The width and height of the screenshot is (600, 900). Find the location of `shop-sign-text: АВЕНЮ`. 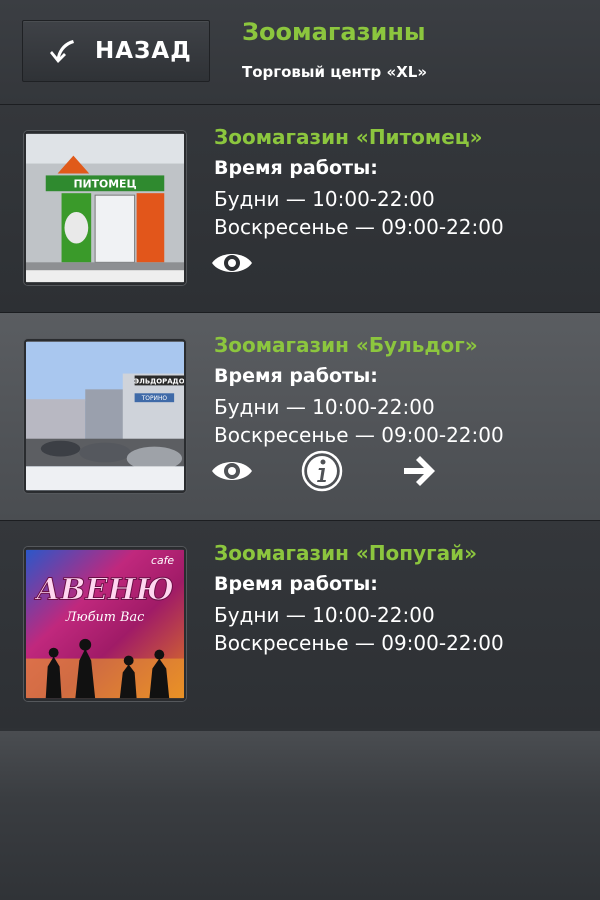

shop-sign-text: АВЕНЮ is located at coordinates (104, 588).